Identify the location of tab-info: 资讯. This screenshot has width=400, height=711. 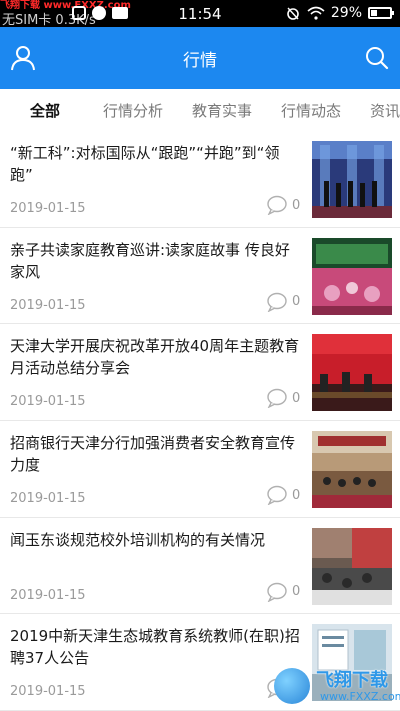
(385, 110).